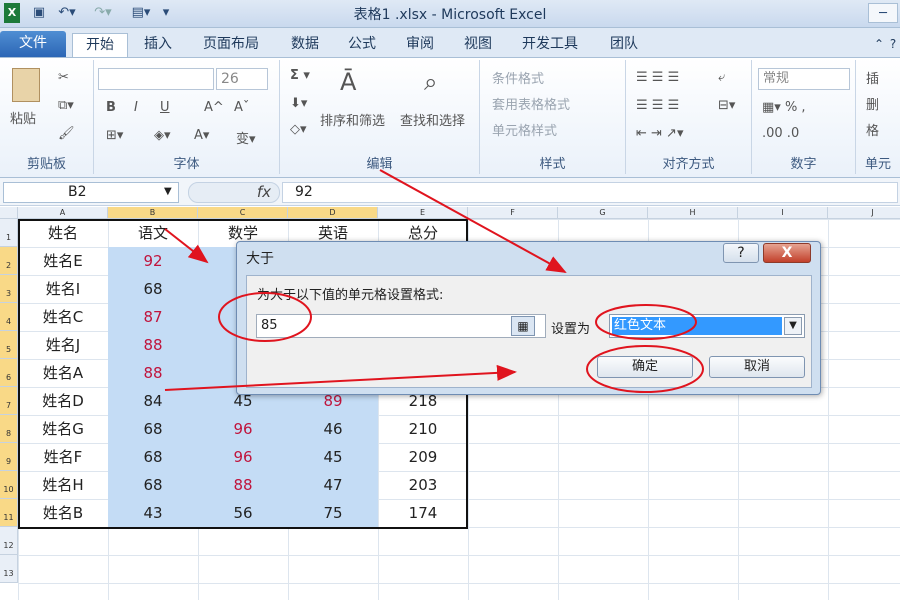 The image size is (900, 600). Describe the element at coordinates (362, 45) in the screenshot. I see `tab-formulas: 公式` at that location.